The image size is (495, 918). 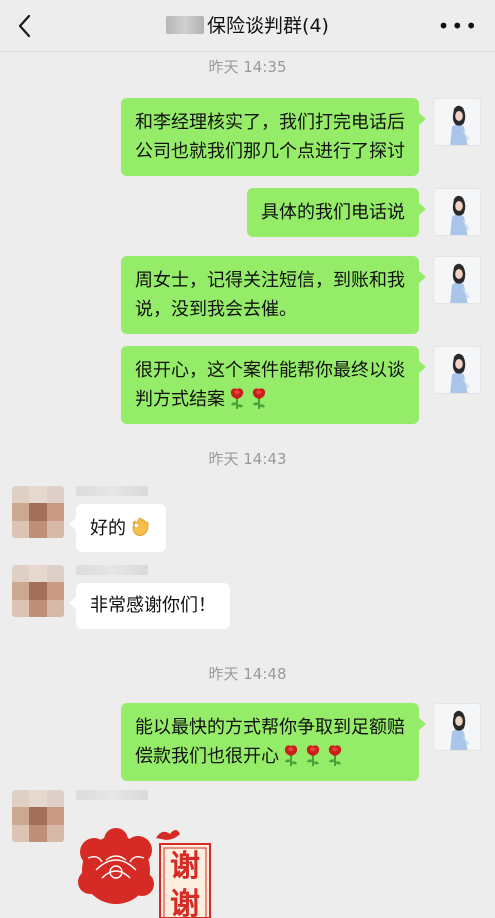 What do you see at coordinates (247, 674) in the screenshot?
I see `timestamp: 昨天 14:48` at bounding box center [247, 674].